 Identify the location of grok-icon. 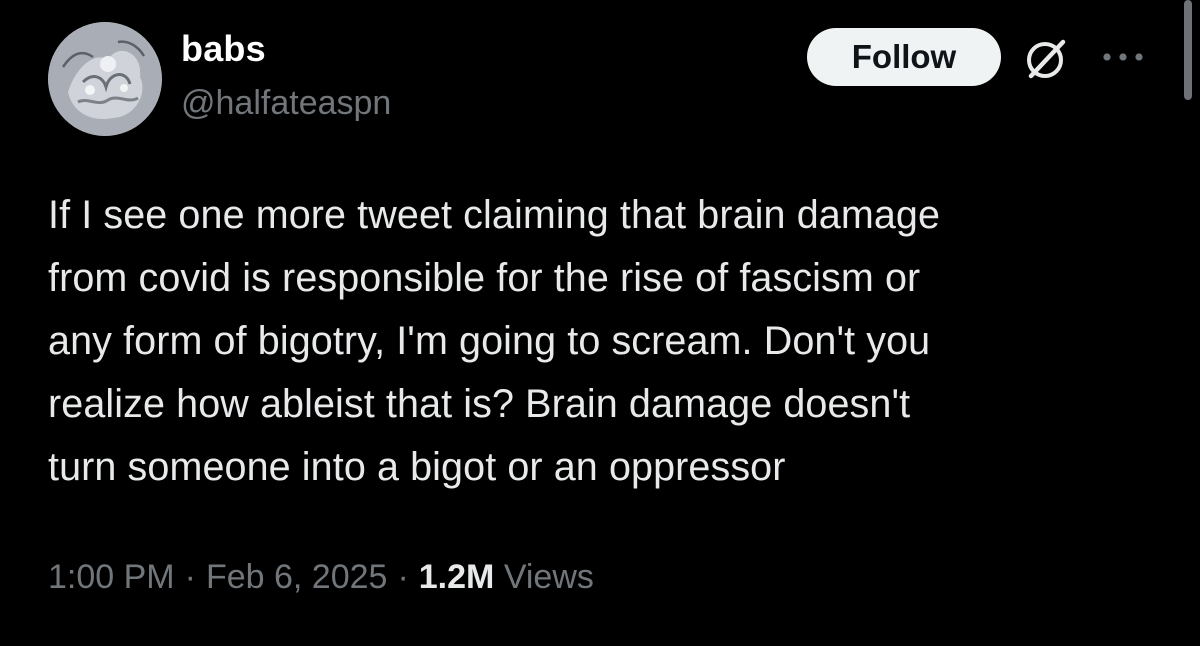
(1046, 59).